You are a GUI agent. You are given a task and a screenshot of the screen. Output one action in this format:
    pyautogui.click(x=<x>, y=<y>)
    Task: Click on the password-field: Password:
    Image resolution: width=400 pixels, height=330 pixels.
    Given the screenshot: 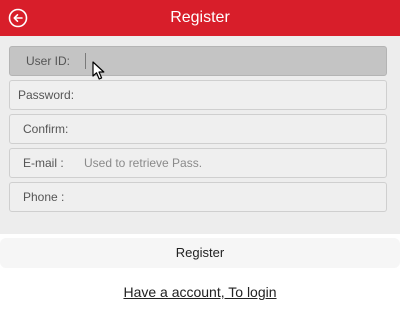 What is the action you would take?
    pyautogui.click(x=198, y=95)
    